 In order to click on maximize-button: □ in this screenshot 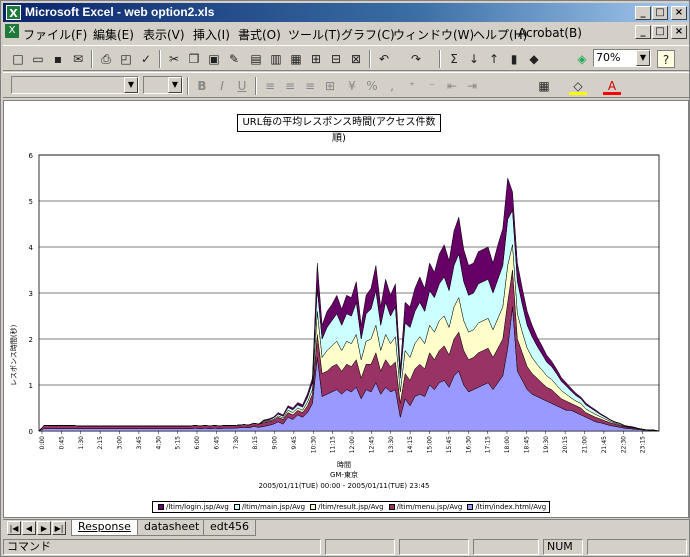, I will do `click(660, 13)`.